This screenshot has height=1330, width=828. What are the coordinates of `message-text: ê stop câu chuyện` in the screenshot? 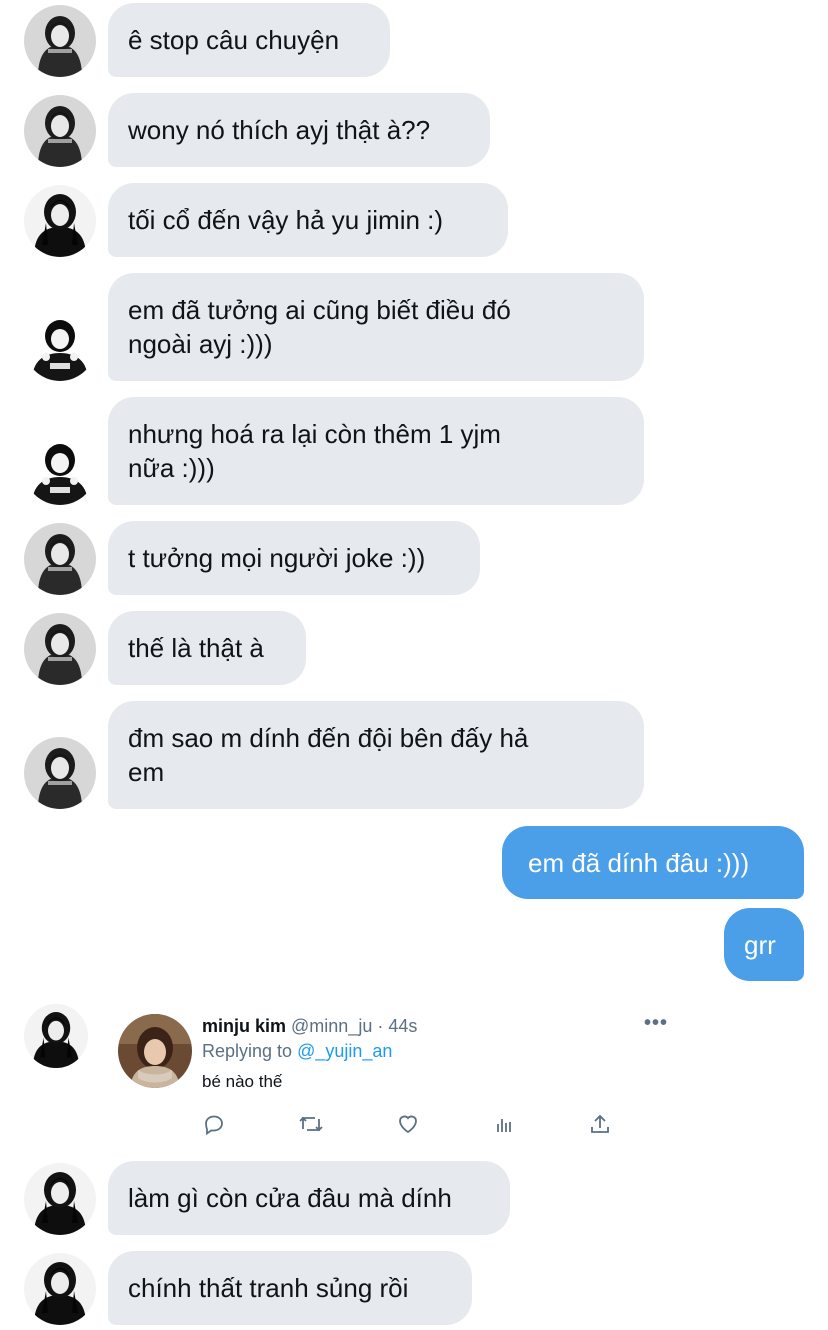 It's located at (234, 40).